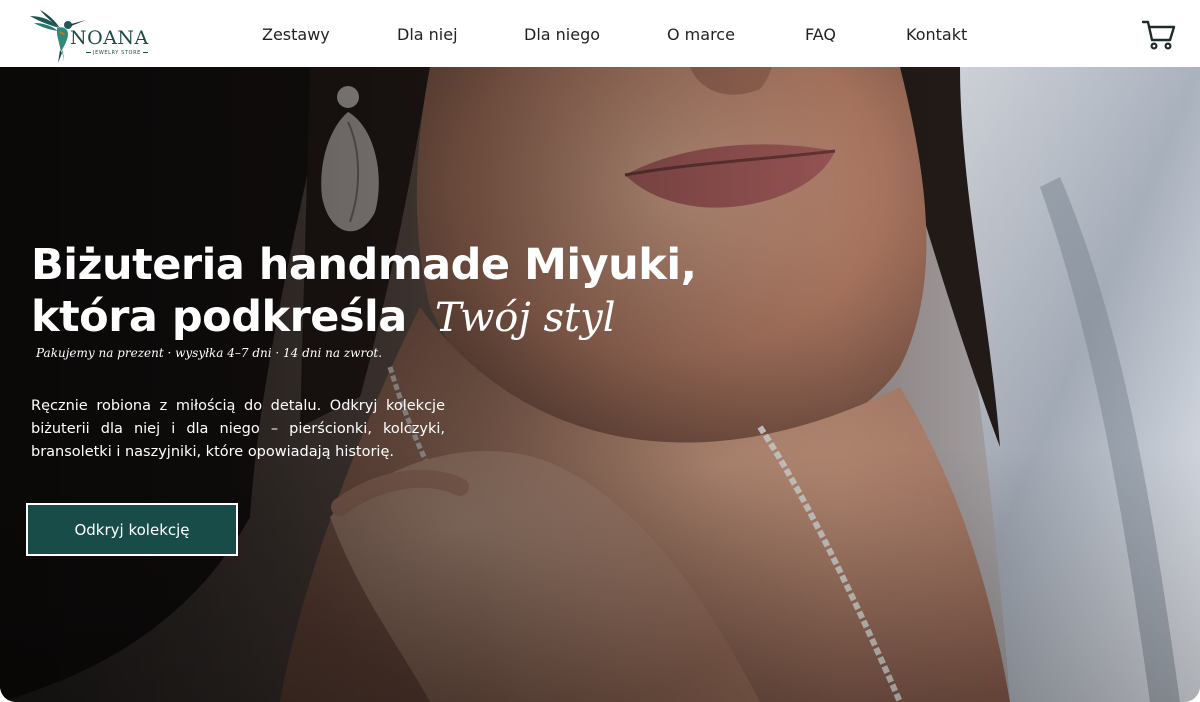  I want to click on nav-item-zestawy: Zestawy, so click(296, 34).